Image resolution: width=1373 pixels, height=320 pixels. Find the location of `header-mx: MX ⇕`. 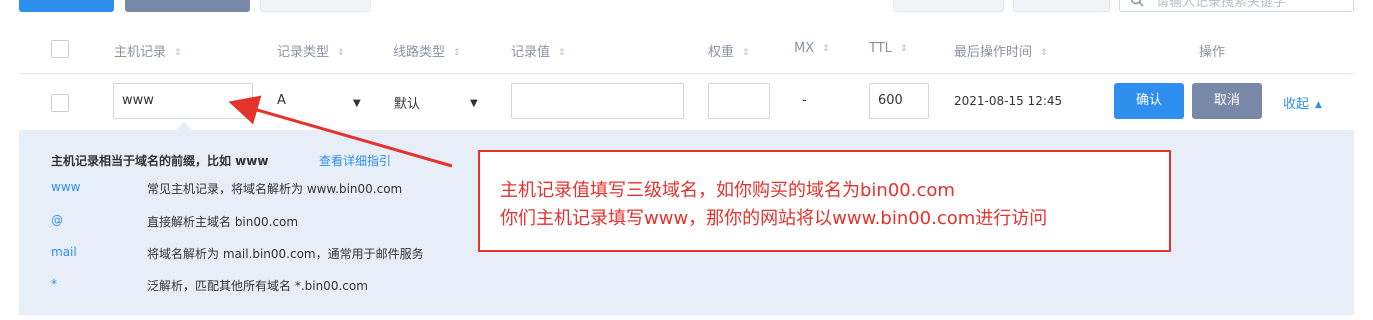

header-mx: MX ⇕ is located at coordinates (812, 48).